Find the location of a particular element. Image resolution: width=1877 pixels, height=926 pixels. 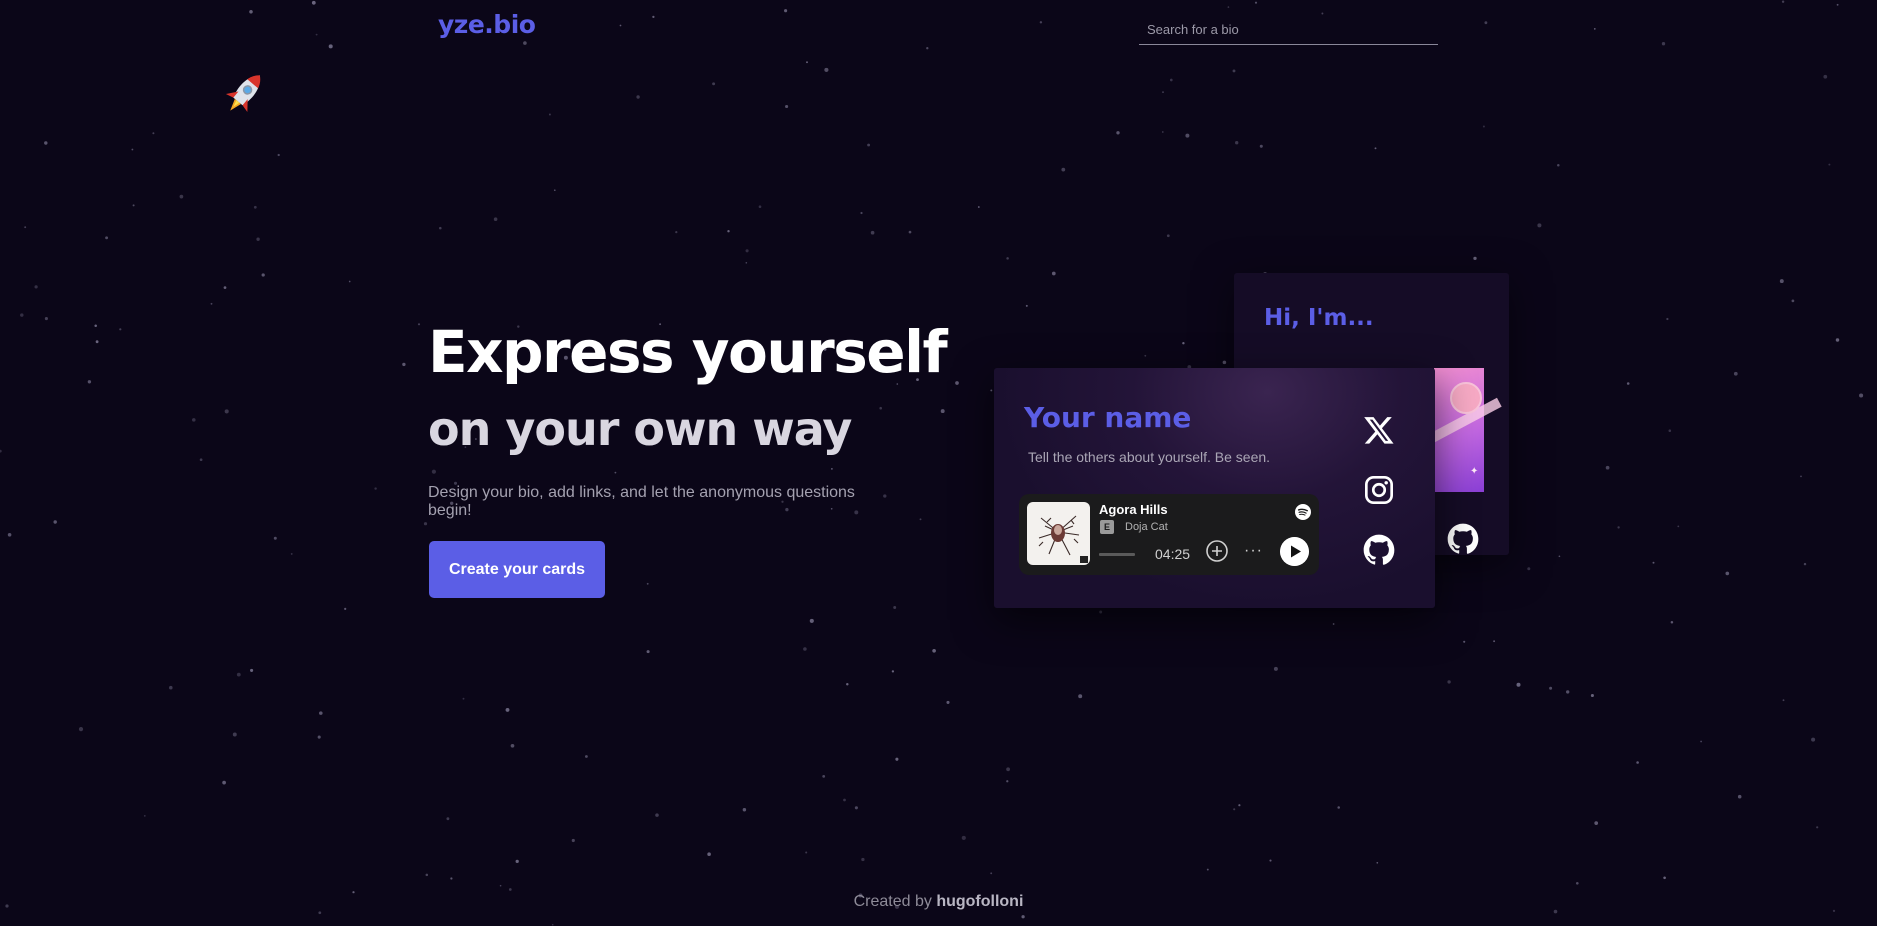

add-circle-icon is located at coordinates (1217, 551).